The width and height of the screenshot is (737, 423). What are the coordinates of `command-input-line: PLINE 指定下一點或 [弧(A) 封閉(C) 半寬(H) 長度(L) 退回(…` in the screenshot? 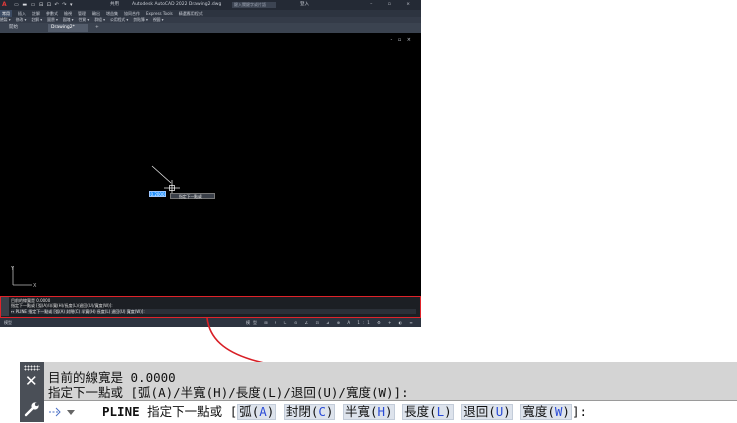 It's located at (390, 411).